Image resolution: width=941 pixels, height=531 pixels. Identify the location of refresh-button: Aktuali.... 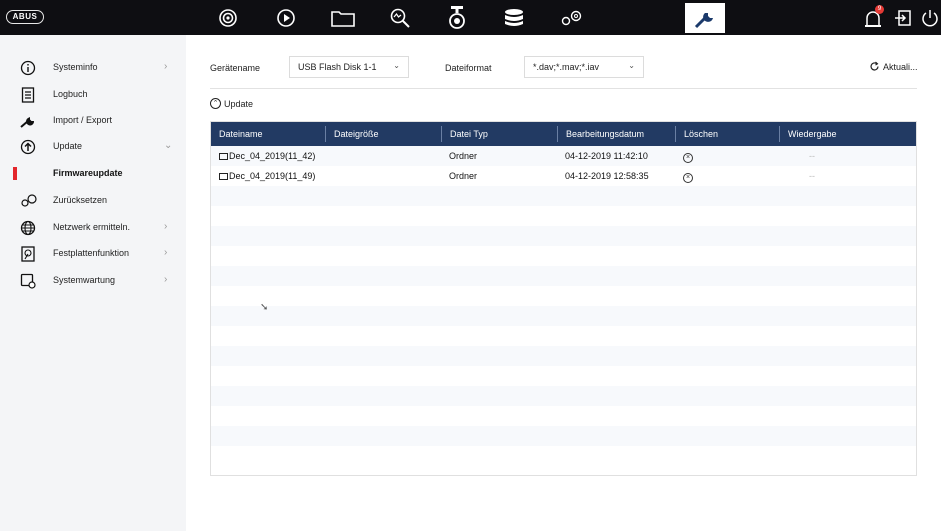
(893, 66).